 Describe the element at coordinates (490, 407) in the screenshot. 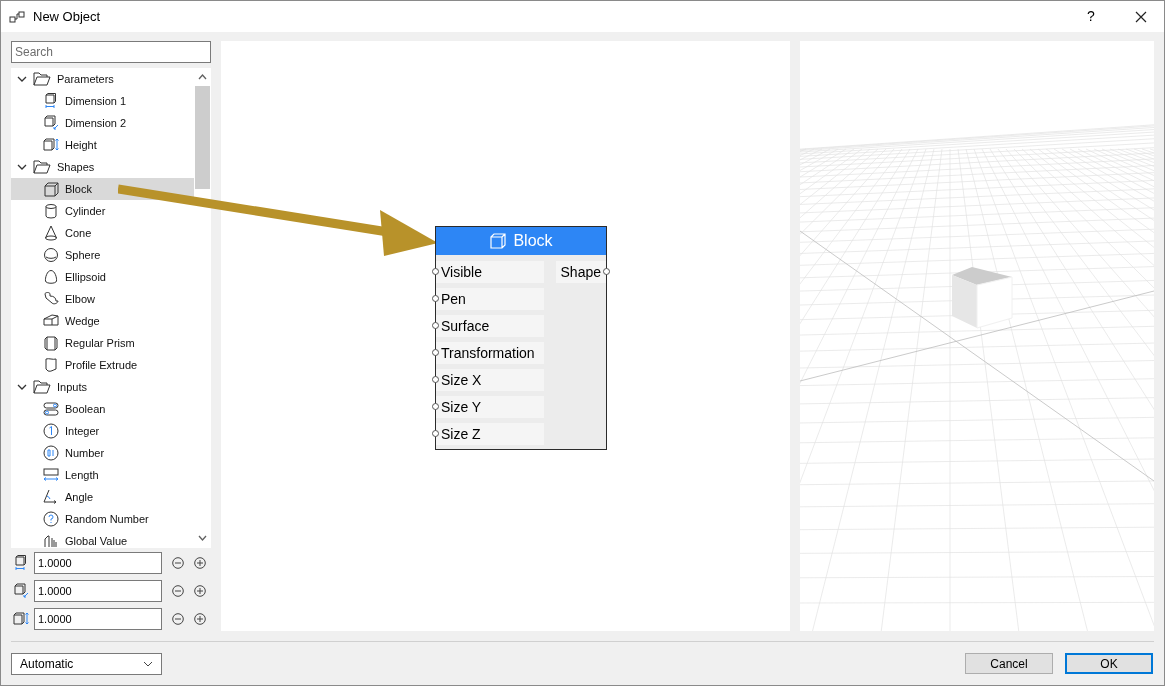

I see `input-port: Size Y` at that location.